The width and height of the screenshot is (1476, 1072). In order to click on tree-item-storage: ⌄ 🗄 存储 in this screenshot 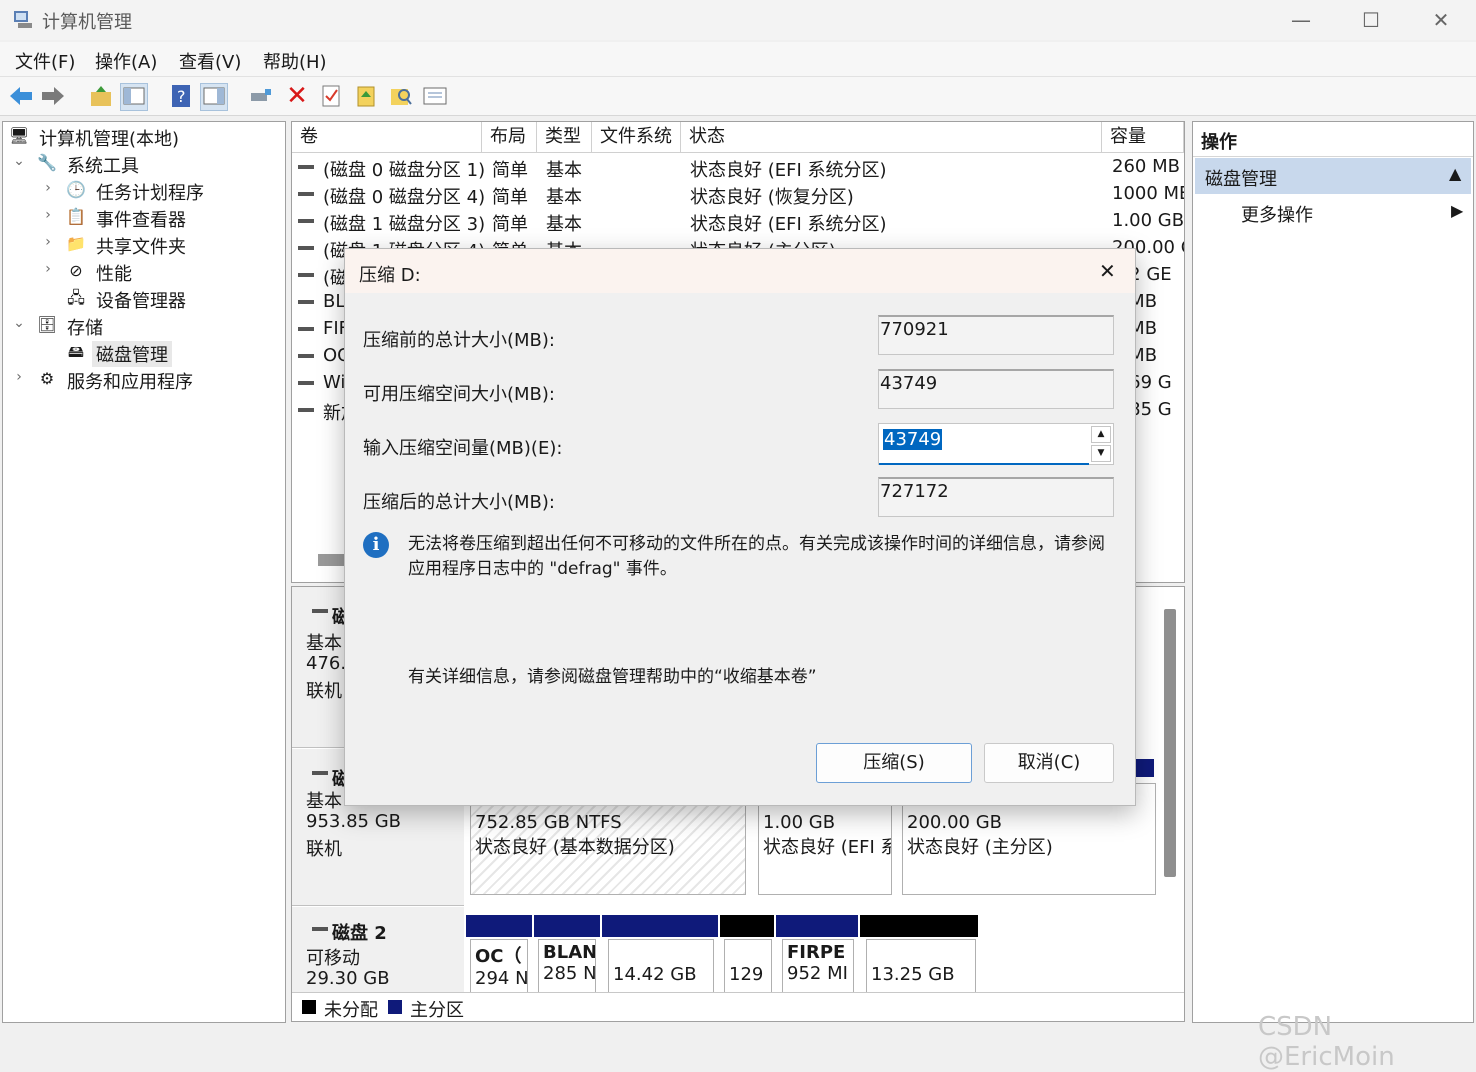, I will do `click(143, 326)`.